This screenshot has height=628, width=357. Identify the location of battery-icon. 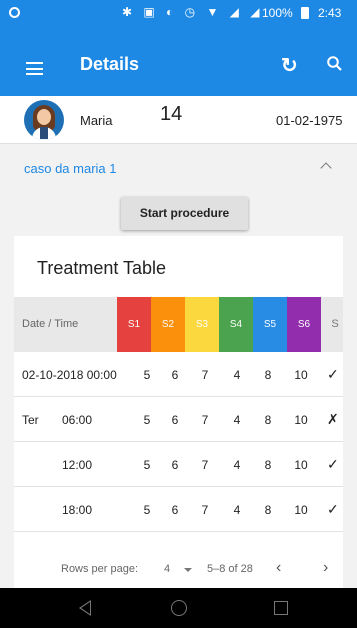
(305, 13).